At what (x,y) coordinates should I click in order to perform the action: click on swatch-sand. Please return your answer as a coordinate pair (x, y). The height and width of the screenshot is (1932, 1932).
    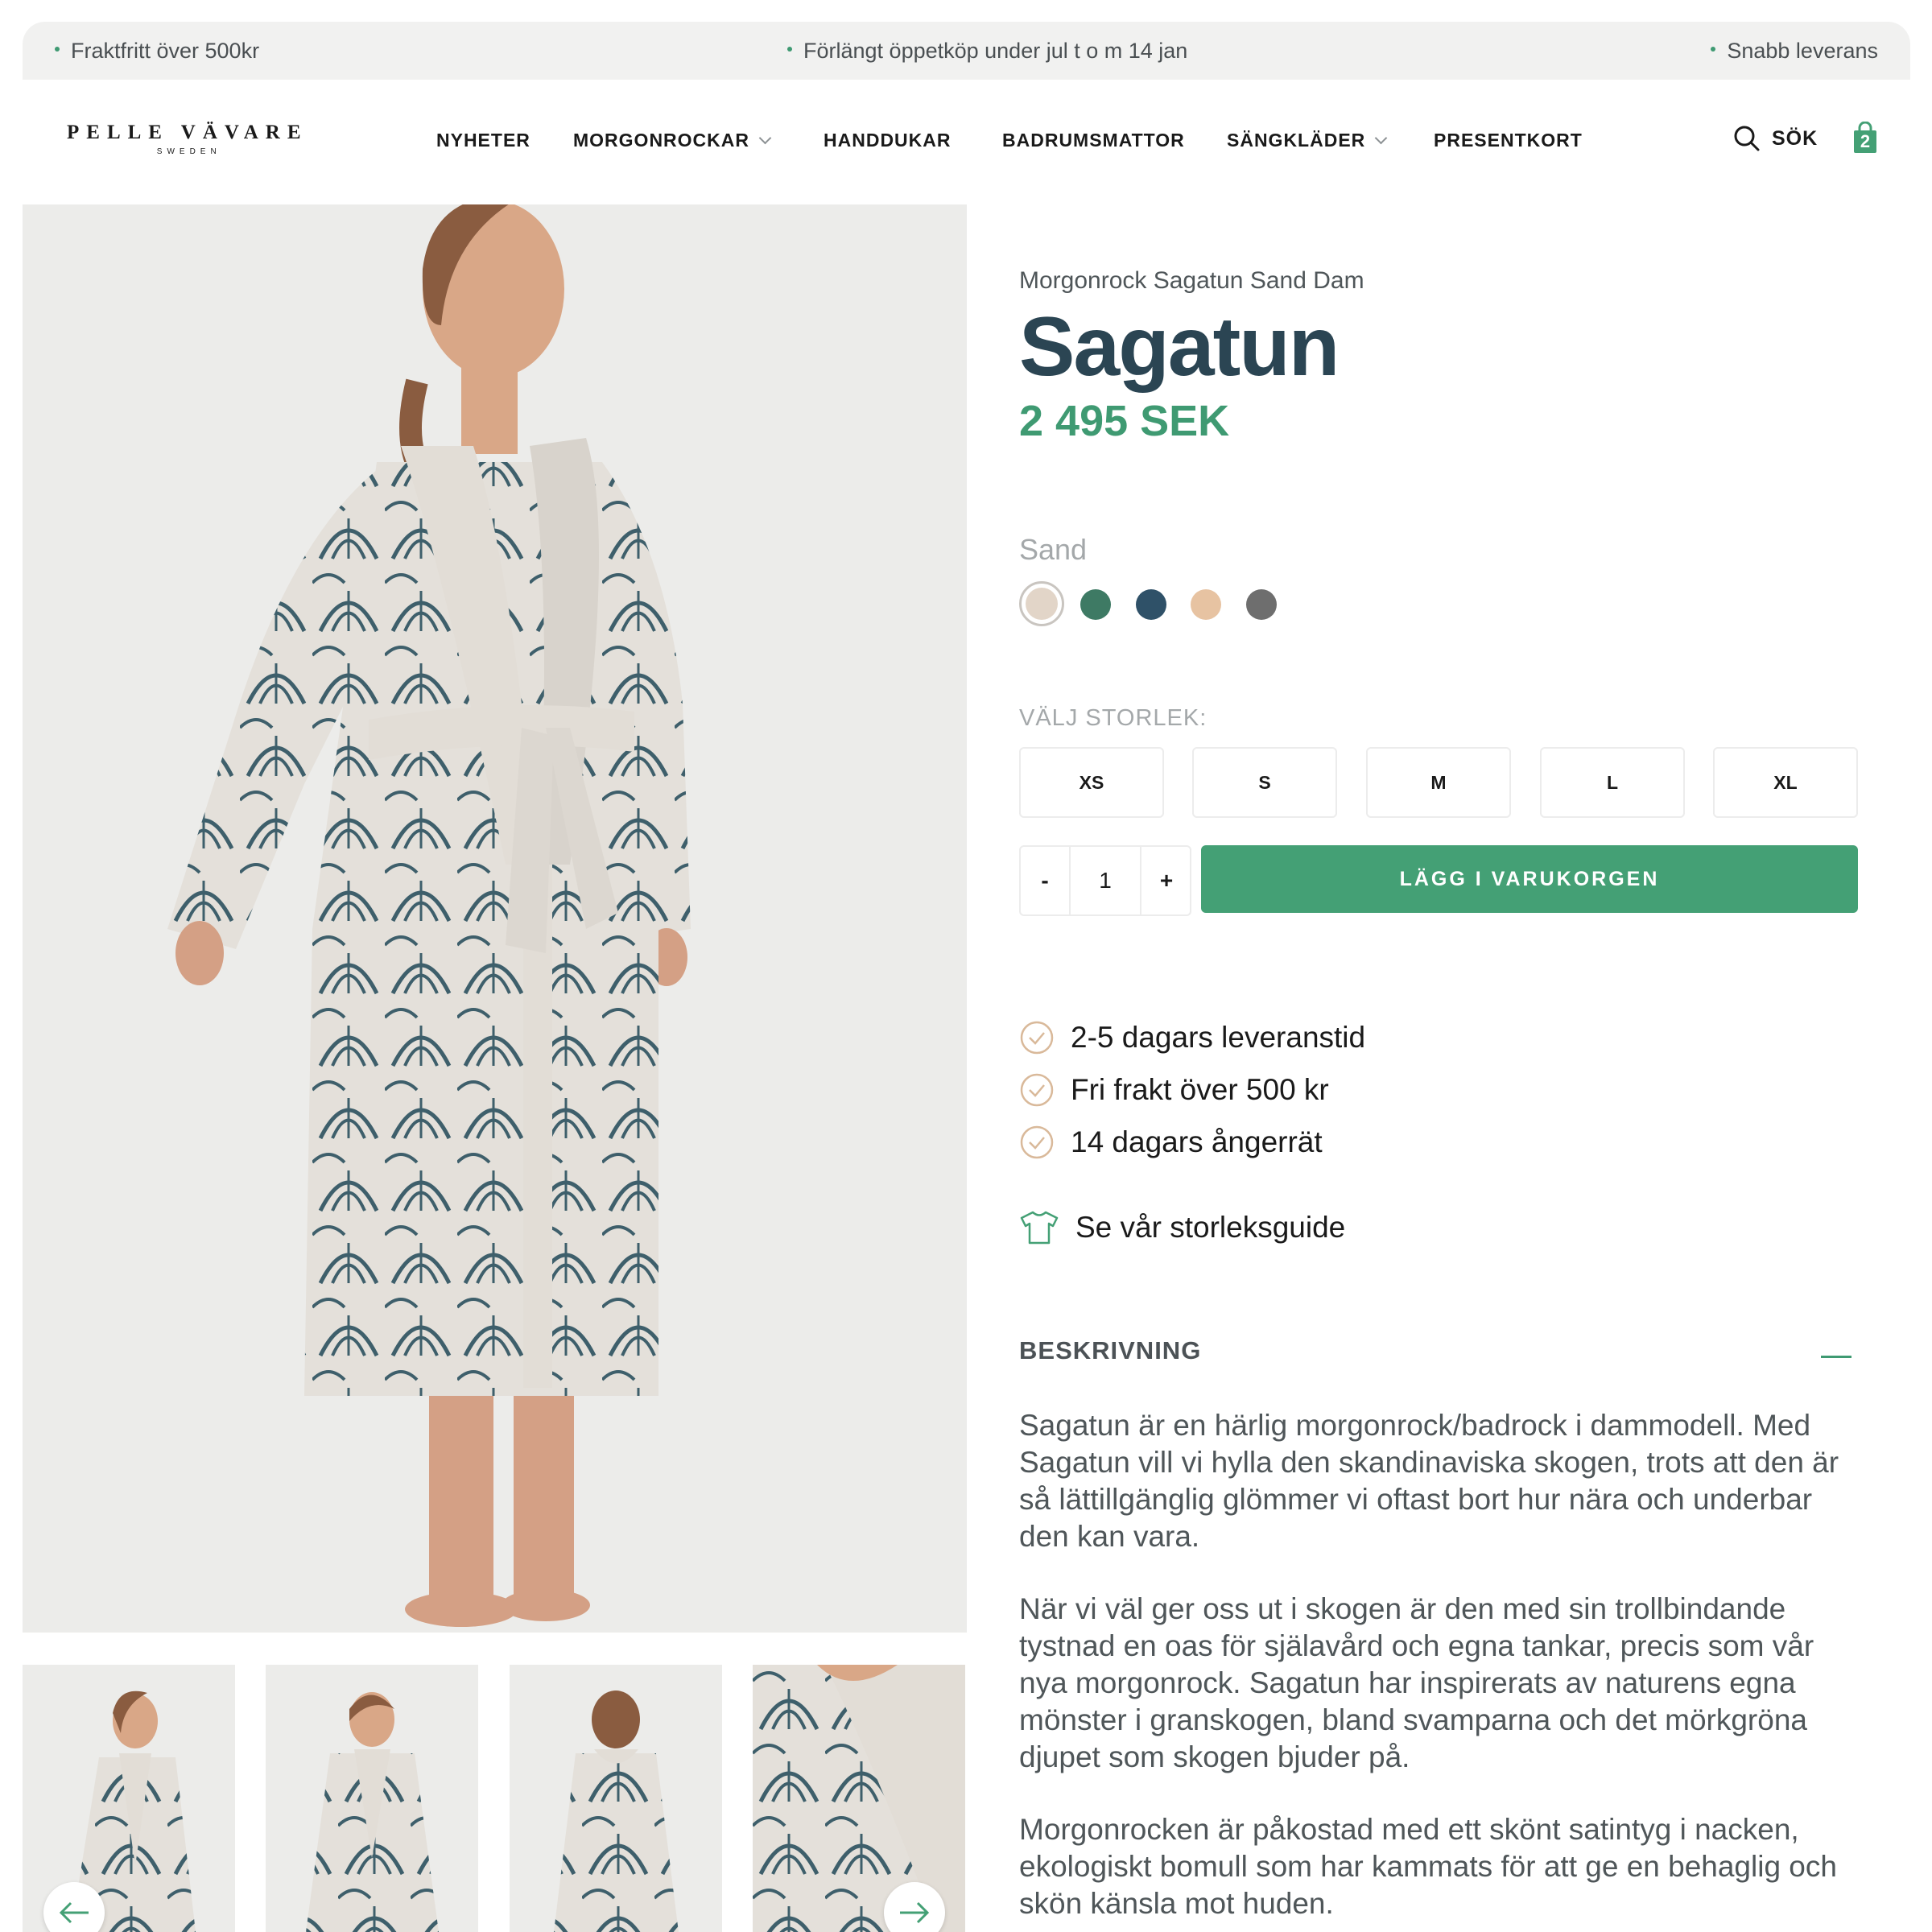
    Looking at the image, I should click on (1041, 603).